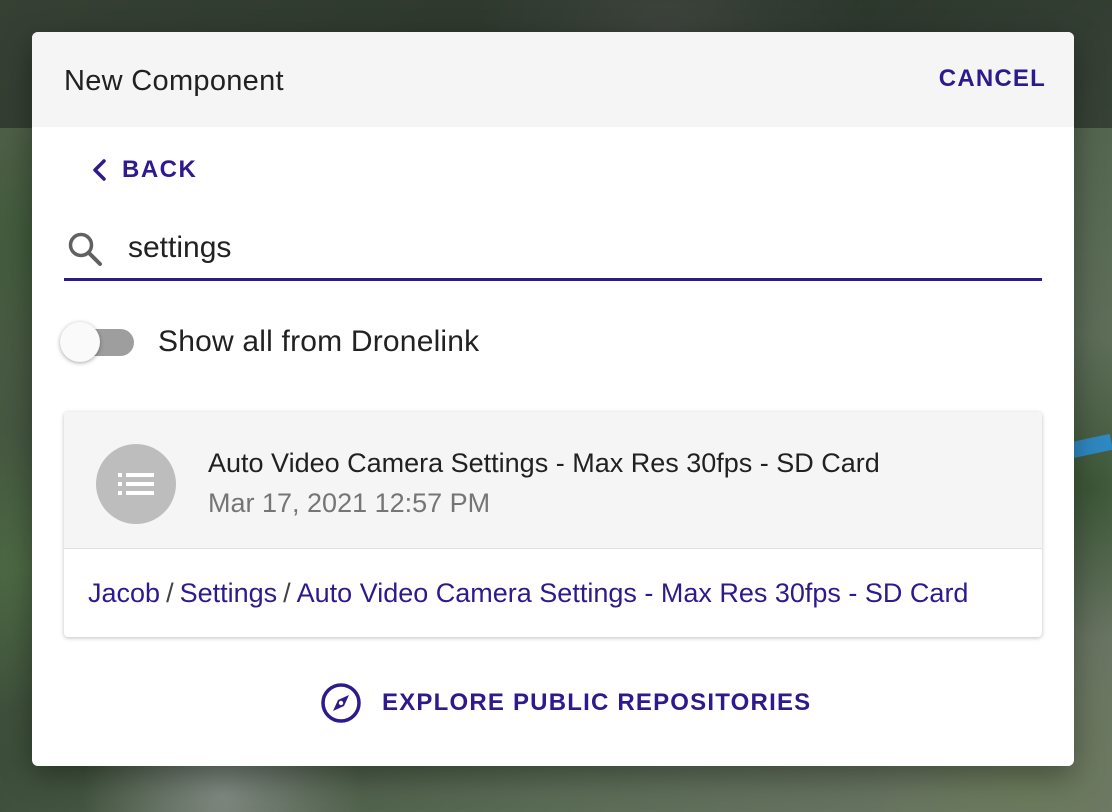 The image size is (1112, 812). Describe the element at coordinates (568, 248) in the screenshot. I see `search-input` at that location.